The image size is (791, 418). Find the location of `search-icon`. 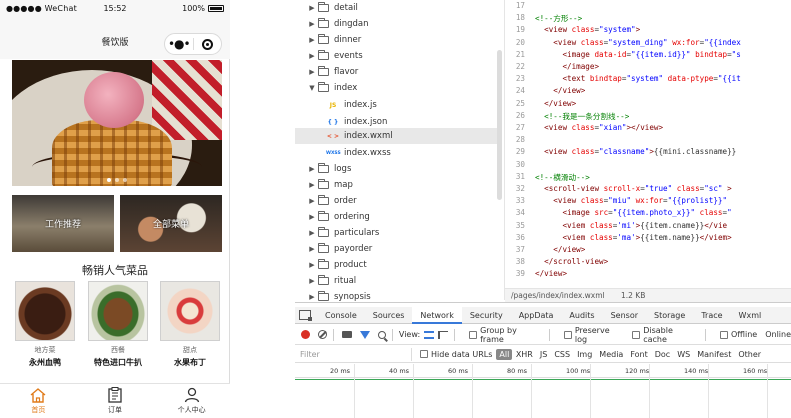

search-icon is located at coordinates (381, 334).